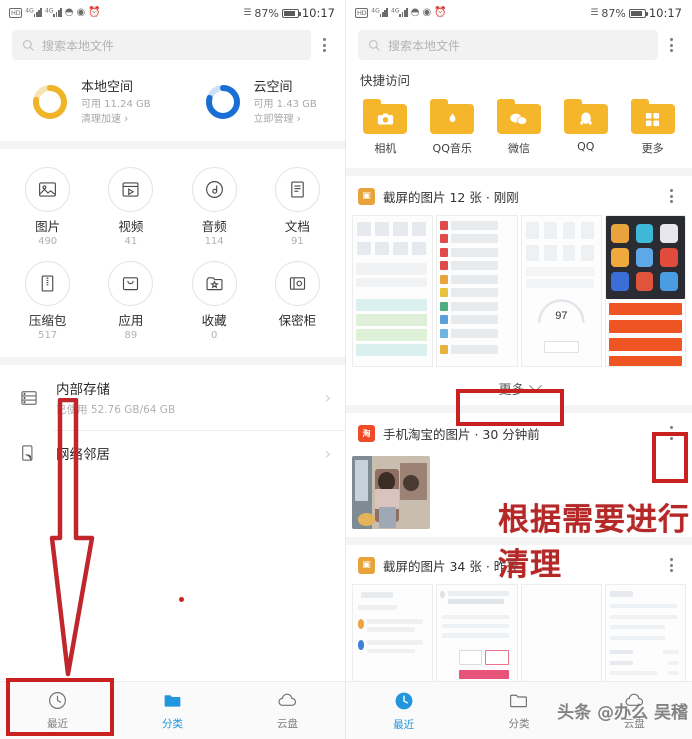  I want to click on storage-entry-title: 网络邻居, so click(83, 455).